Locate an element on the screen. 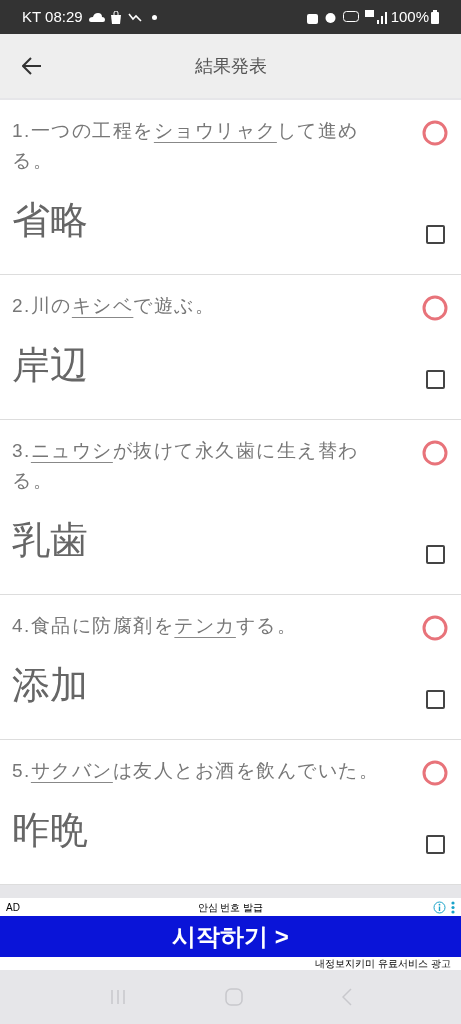 Image resolution: width=461 pixels, height=1024 pixels. ad-banner: AD 안심 번호 발급 시작하기 > 내정보지키미 유료서비스 광고 is located at coordinates (230, 934).